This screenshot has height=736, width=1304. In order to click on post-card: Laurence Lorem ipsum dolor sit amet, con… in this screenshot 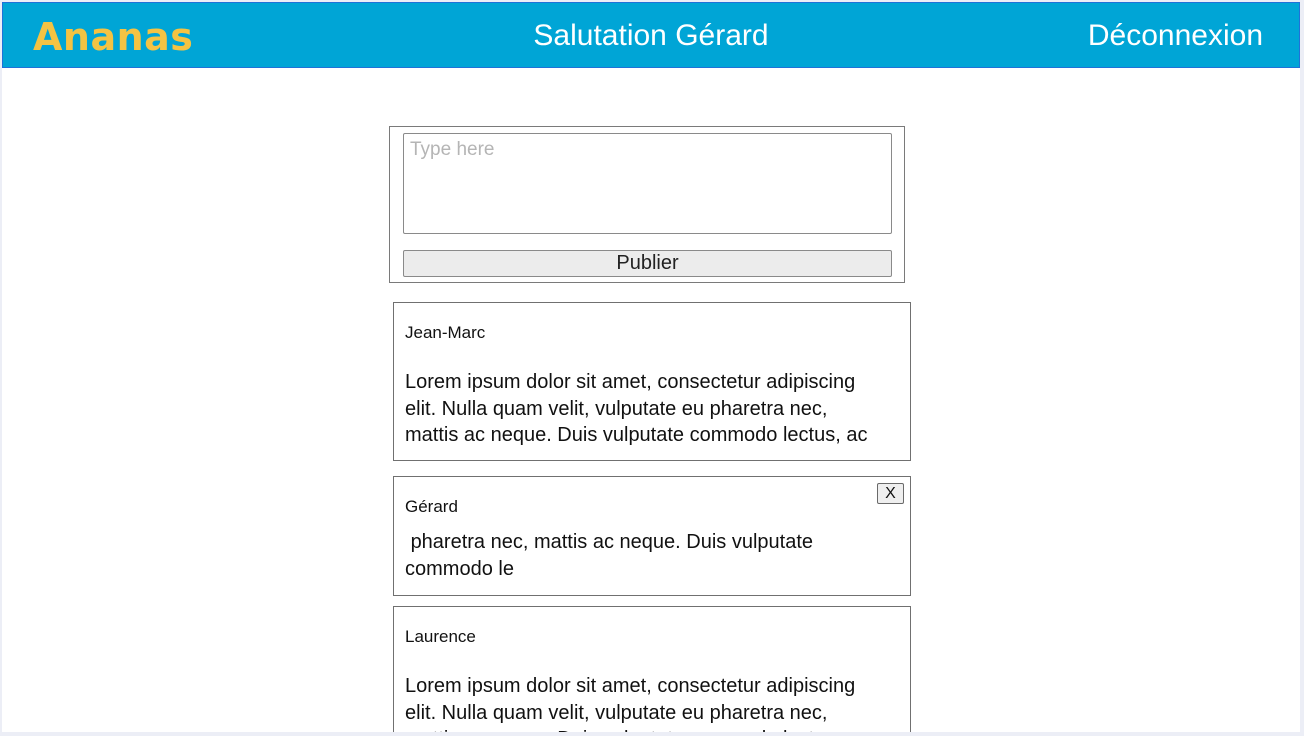, I will do `click(652, 669)`.